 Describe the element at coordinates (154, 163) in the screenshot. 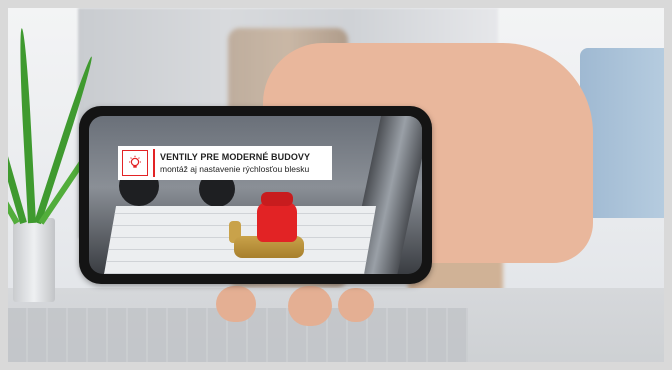

I see `banner-divider` at that location.